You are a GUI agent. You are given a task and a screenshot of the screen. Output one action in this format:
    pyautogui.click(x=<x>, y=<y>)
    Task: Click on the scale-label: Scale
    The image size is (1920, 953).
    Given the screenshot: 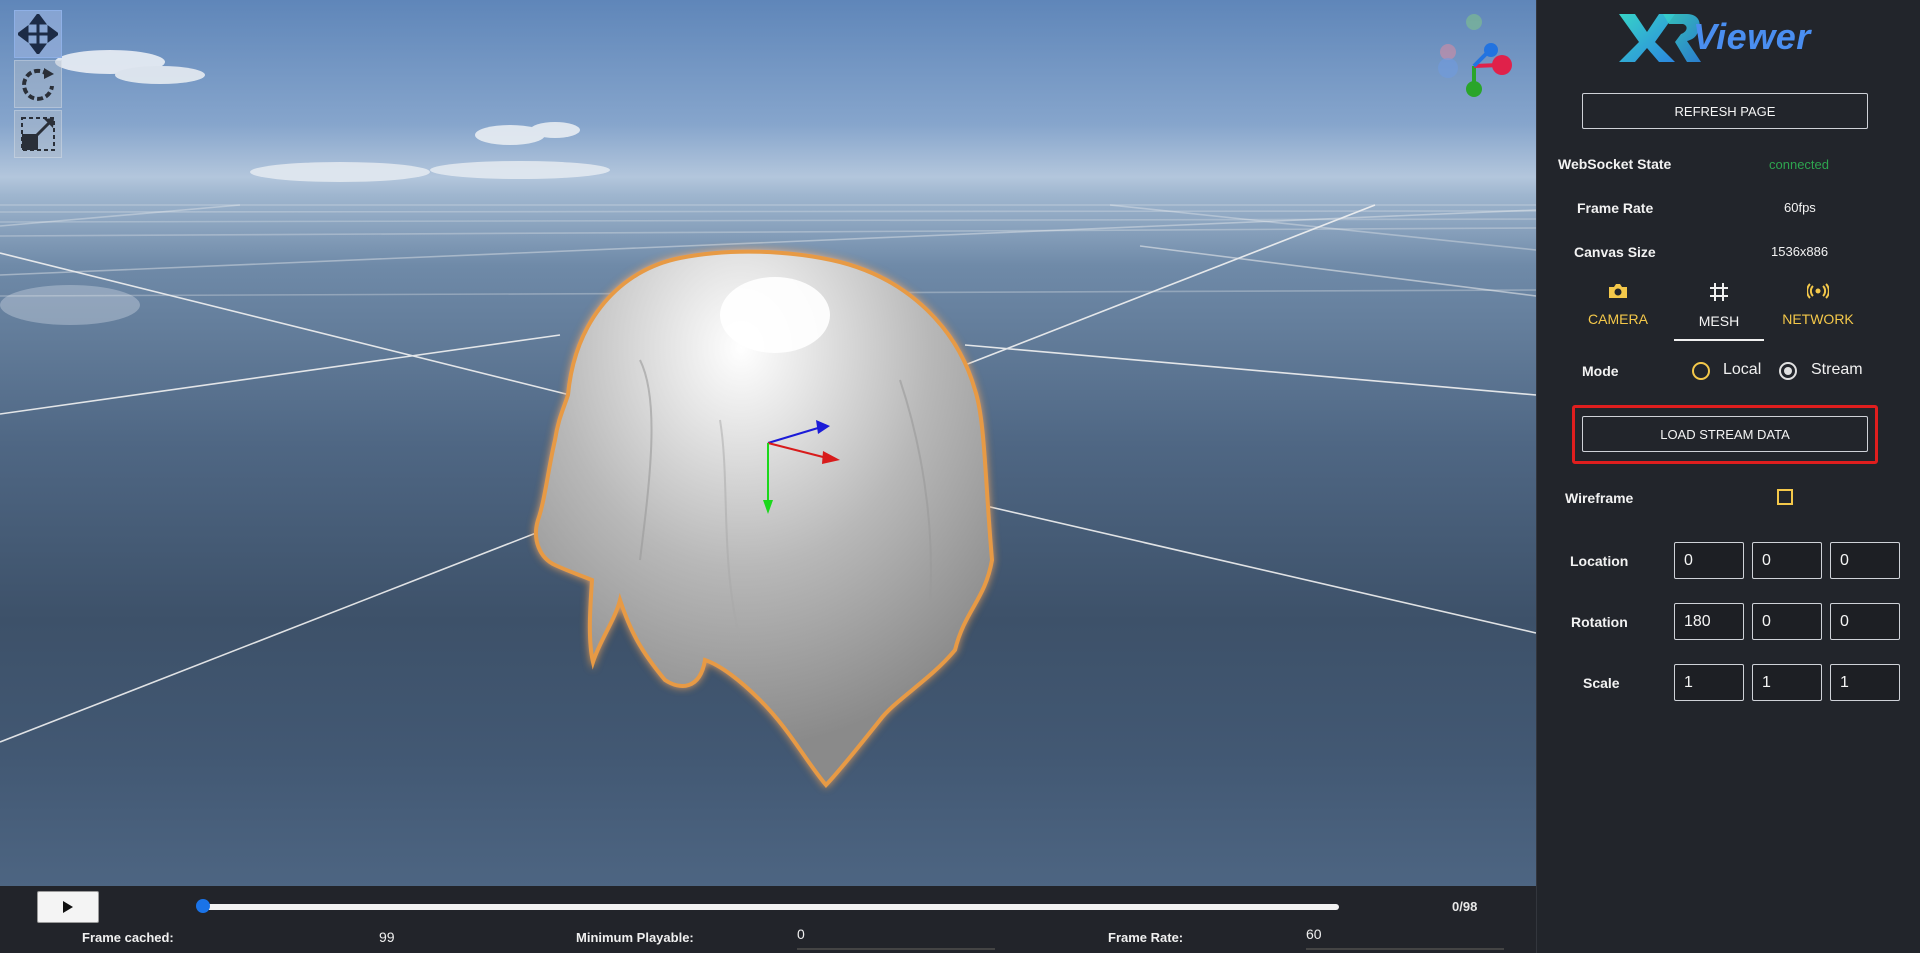 What is the action you would take?
    pyautogui.click(x=1601, y=683)
    